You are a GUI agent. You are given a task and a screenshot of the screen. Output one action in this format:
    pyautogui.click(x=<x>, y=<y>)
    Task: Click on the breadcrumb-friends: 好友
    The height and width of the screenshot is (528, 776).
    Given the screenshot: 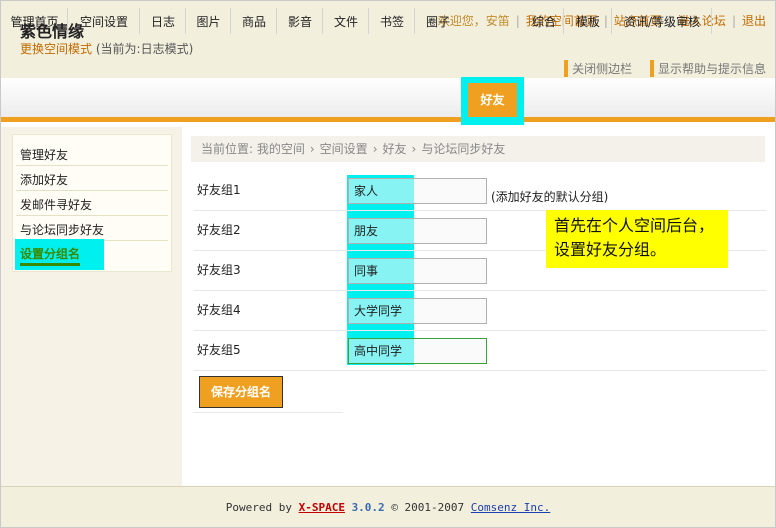 What is the action you would take?
    pyautogui.click(x=395, y=149)
    